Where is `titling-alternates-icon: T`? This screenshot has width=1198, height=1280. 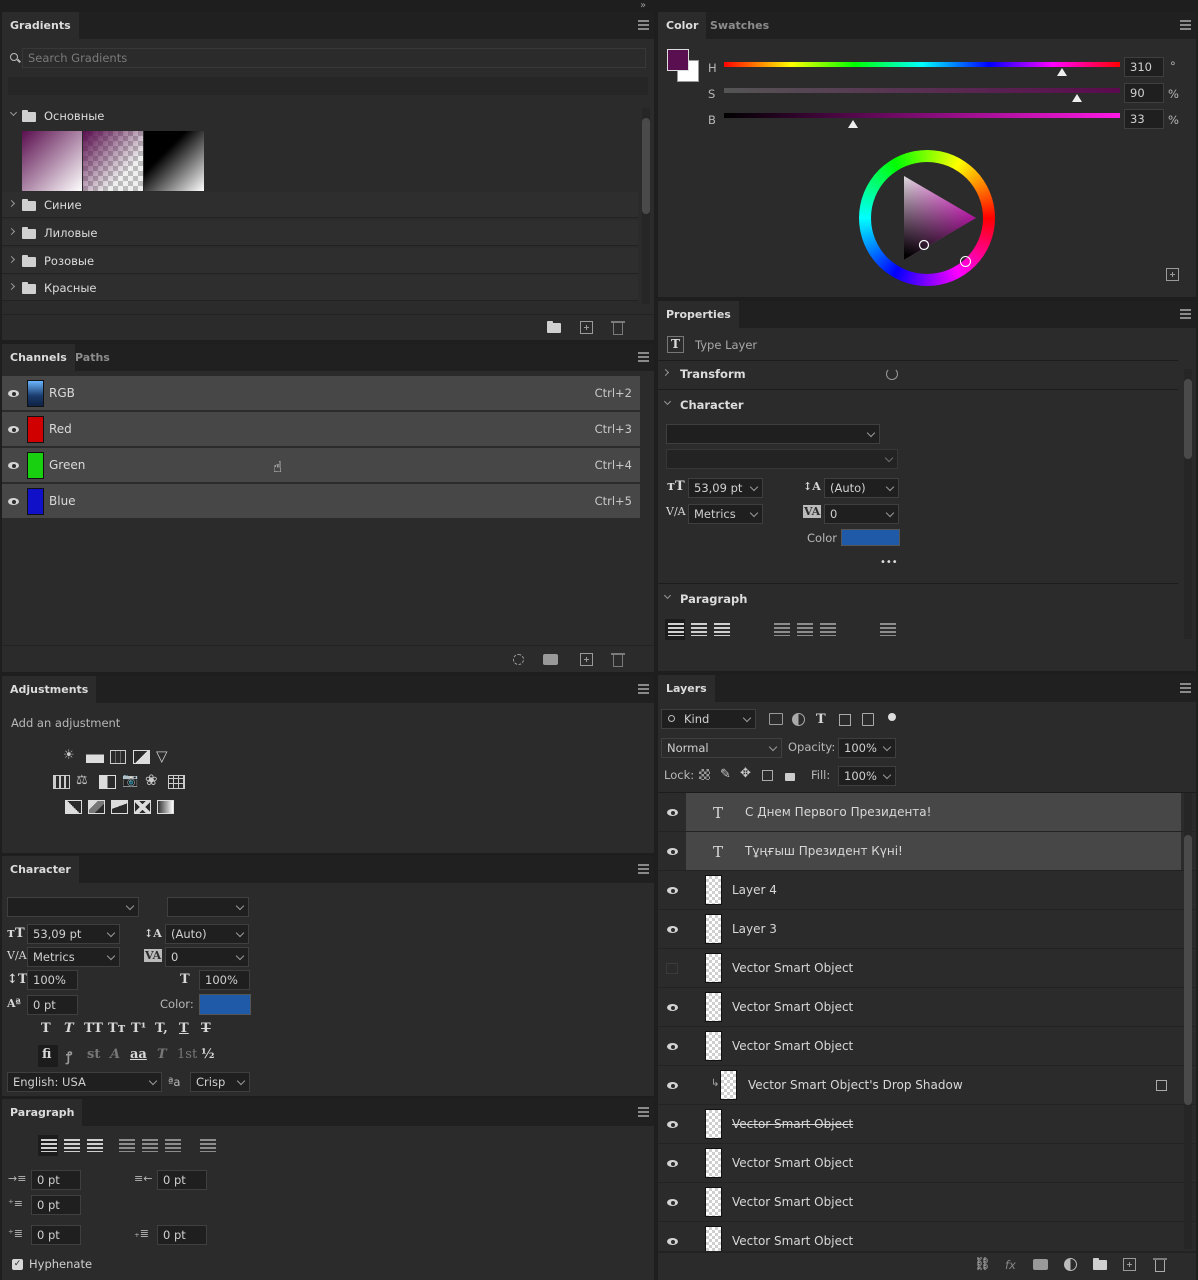
titling-alternates-icon: T is located at coordinates (162, 1054).